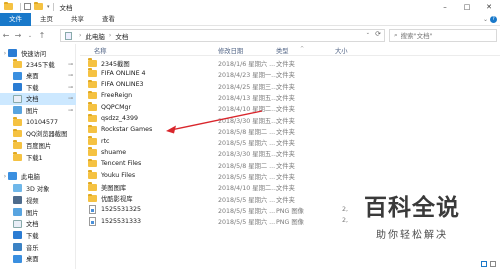 The width and height of the screenshot is (500, 269). I want to click on file-row: rtc 2018/5/5 星期六 ... 文件夹, so click(290, 141).